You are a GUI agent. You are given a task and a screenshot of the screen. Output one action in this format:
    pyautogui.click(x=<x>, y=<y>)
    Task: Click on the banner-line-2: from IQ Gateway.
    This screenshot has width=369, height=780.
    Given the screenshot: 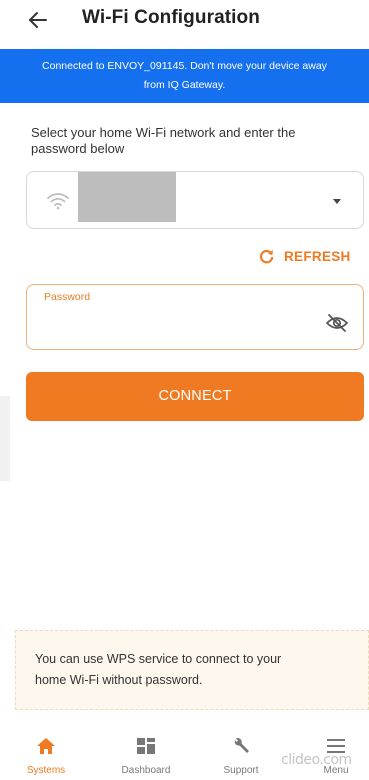 What is the action you would take?
    pyautogui.click(x=184, y=85)
    